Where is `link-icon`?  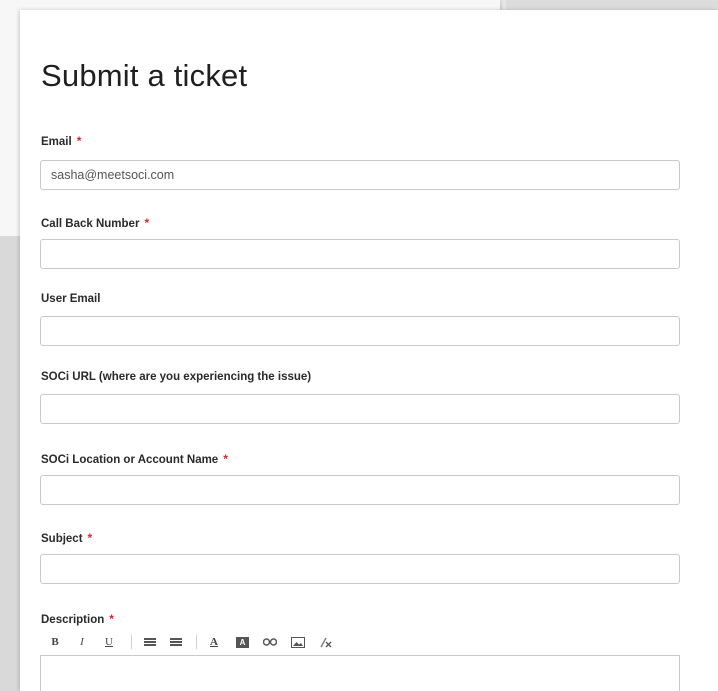 link-icon is located at coordinates (270, 642).